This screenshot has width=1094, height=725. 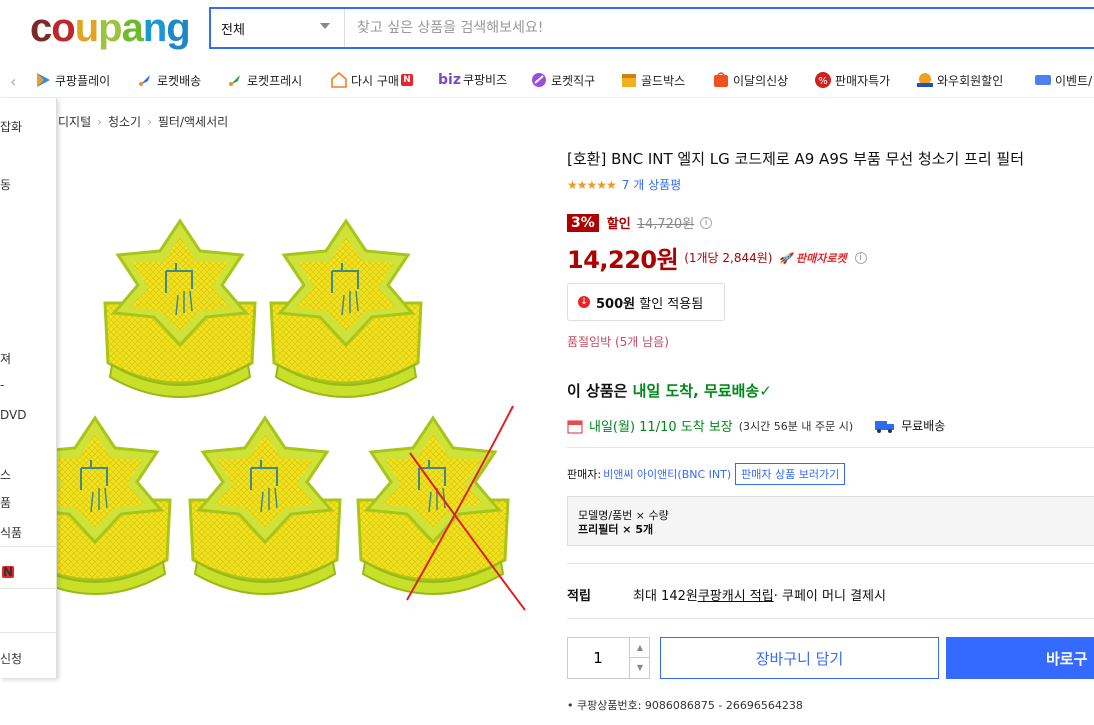 I want to click on side-menu-item: 식품, so click(x=11, y=532).